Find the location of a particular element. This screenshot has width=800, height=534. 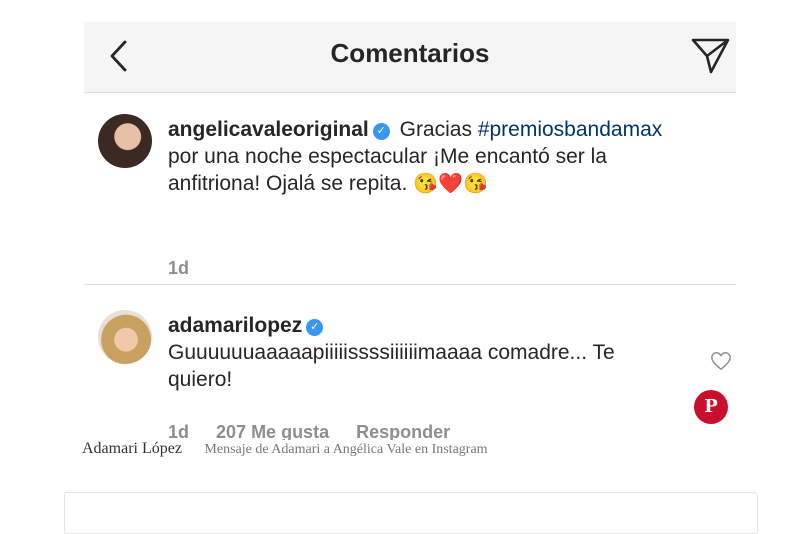

comments-header: Comentarios is located at coordinates (410, 57).